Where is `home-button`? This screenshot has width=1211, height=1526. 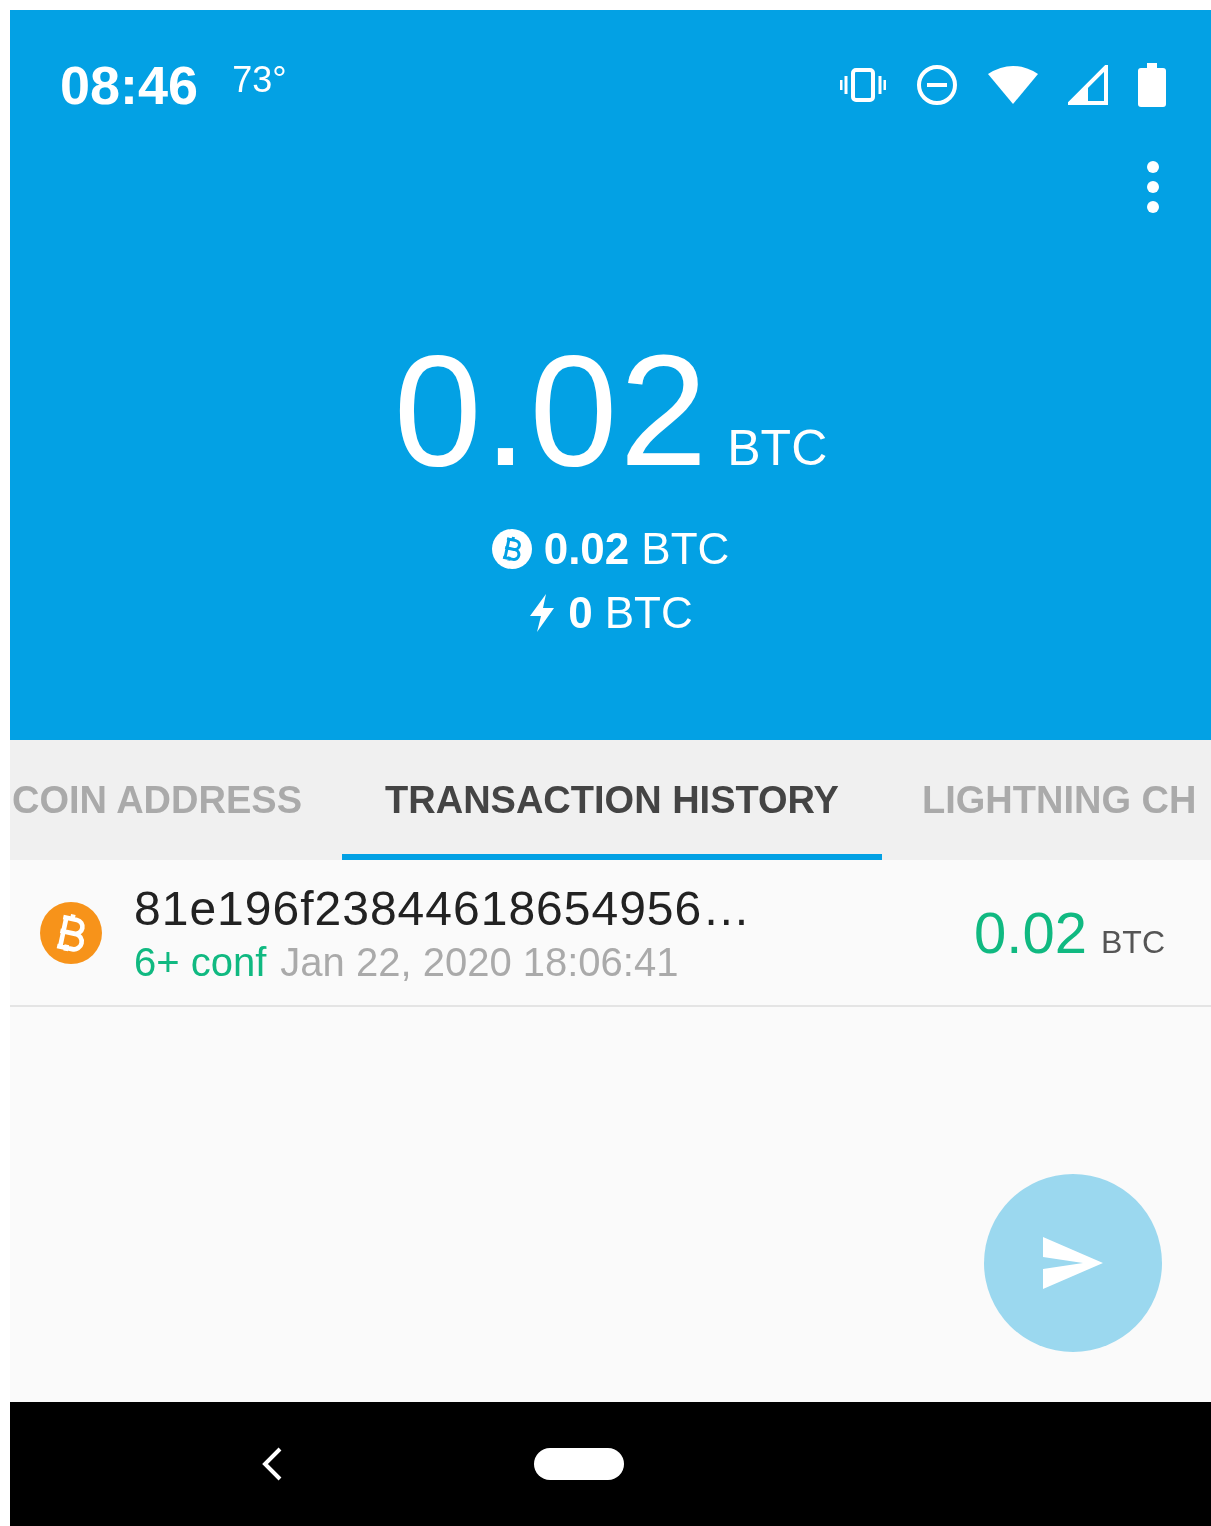 home-button is located at coordinates (579, 1464).